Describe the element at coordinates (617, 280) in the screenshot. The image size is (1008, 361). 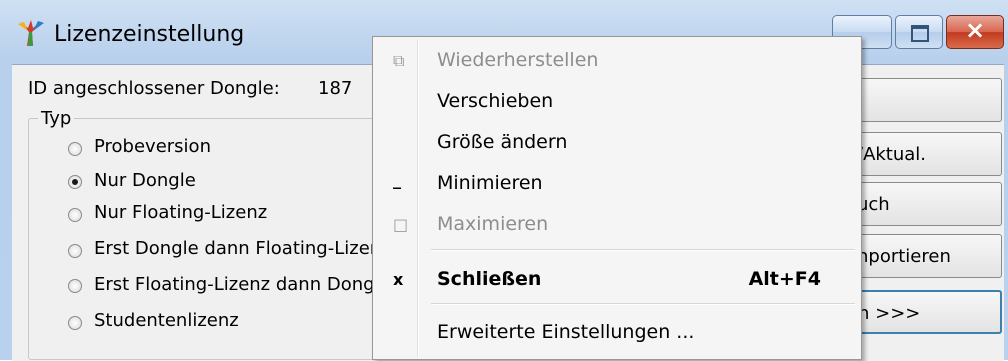
I see `menu-item-close: x Schließen Alt+F4` at that location.